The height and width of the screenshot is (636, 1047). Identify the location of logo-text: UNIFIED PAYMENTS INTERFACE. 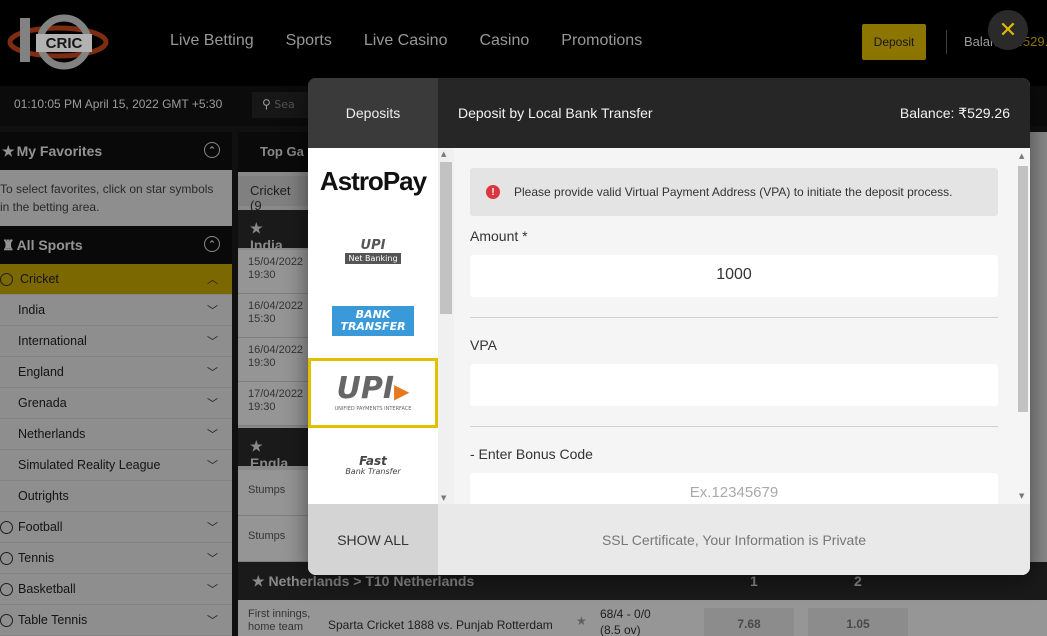
(373, 409).